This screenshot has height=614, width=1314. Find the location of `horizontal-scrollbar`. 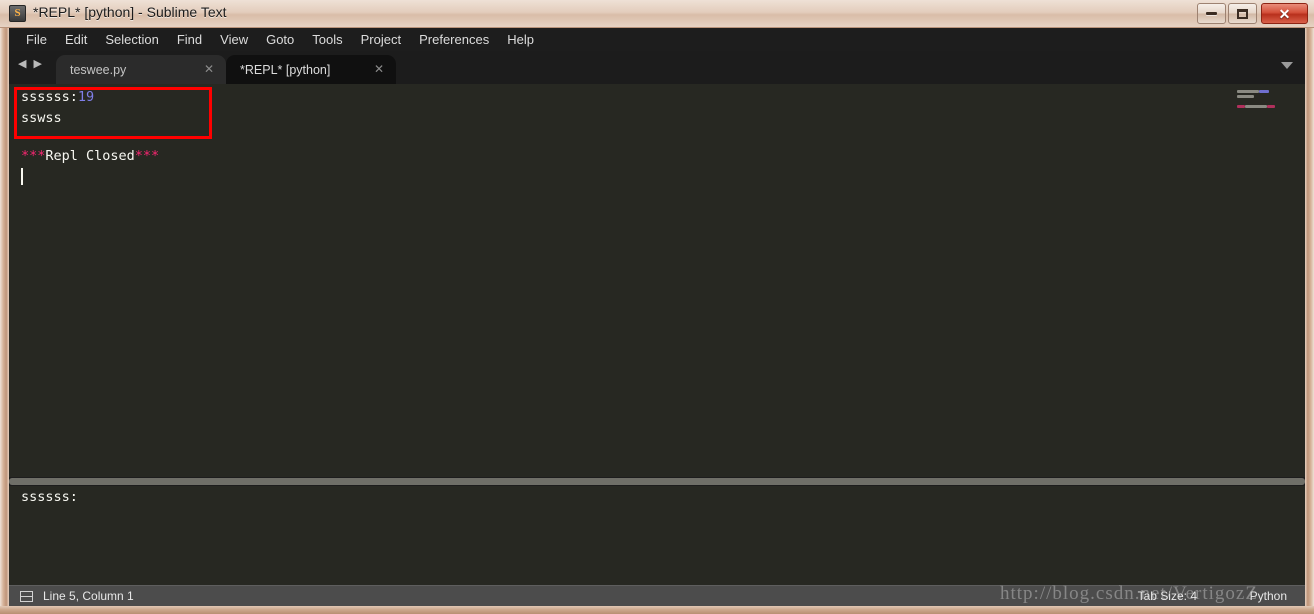

horizontal-scrollbar is located at coordinates (657, 481).